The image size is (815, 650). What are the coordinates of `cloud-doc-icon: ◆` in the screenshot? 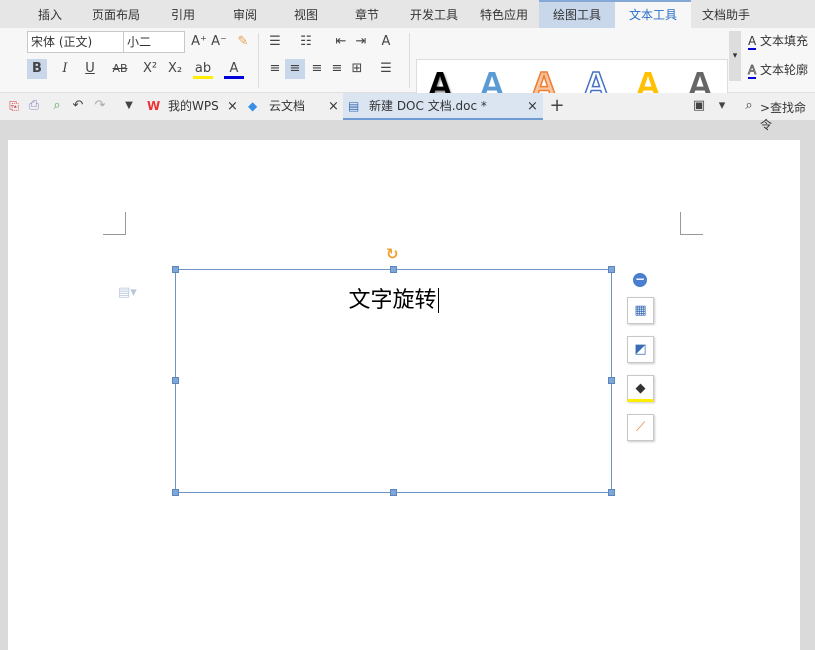 It's located at (253, 106).